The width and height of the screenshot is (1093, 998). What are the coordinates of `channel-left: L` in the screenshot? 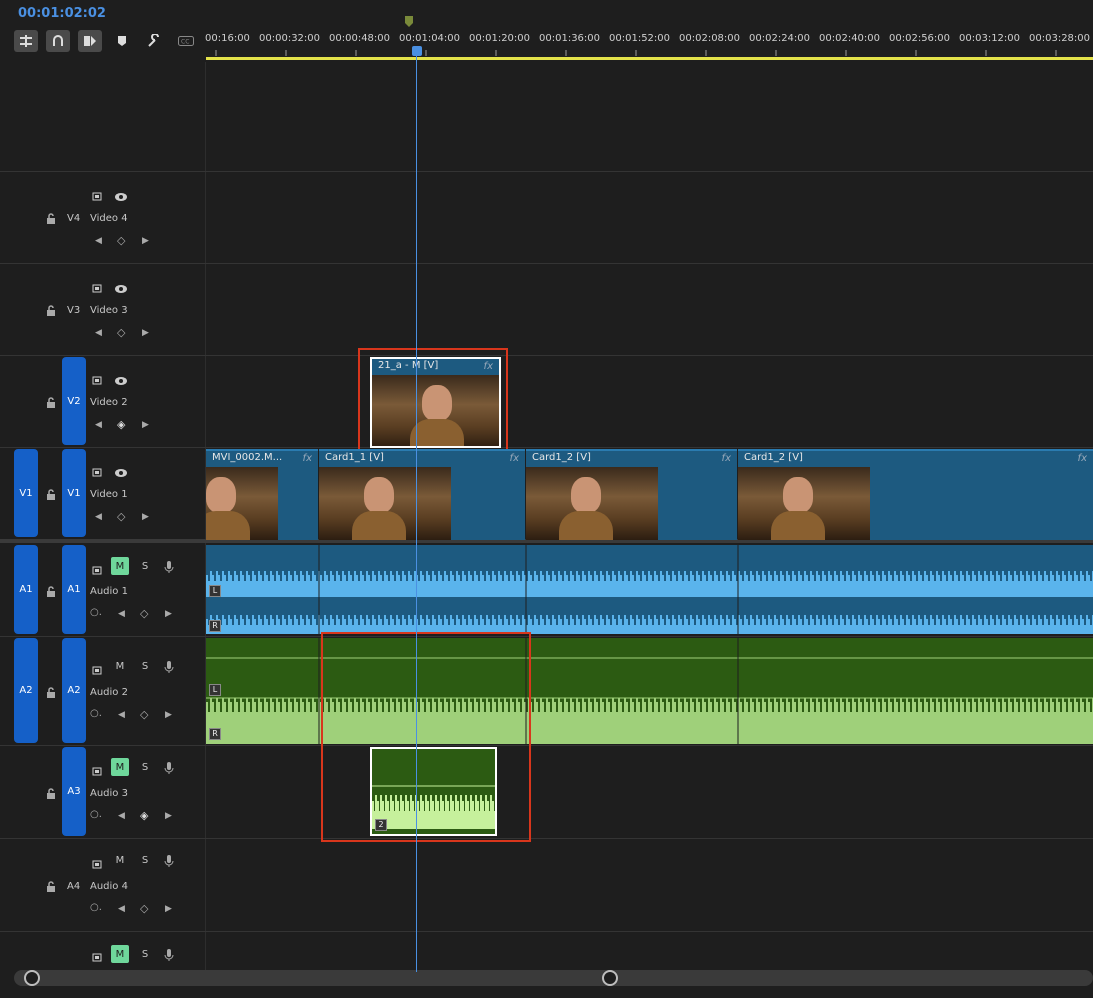 It's located at (215, 690).